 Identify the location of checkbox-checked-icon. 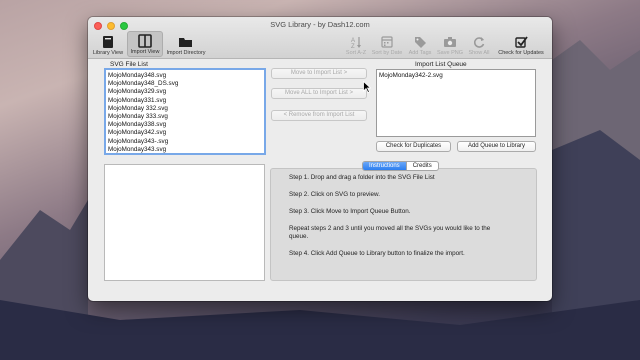
(521, 42).